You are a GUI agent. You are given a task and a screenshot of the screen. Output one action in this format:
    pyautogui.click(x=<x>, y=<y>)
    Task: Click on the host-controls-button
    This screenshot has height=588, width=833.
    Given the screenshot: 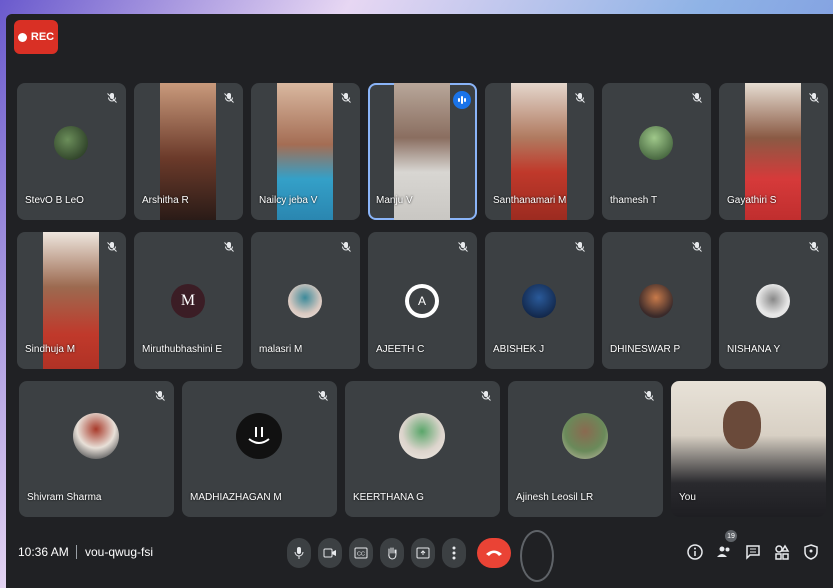 What is the action you would take?
    pyautogui.click(x=811, y=552)
    